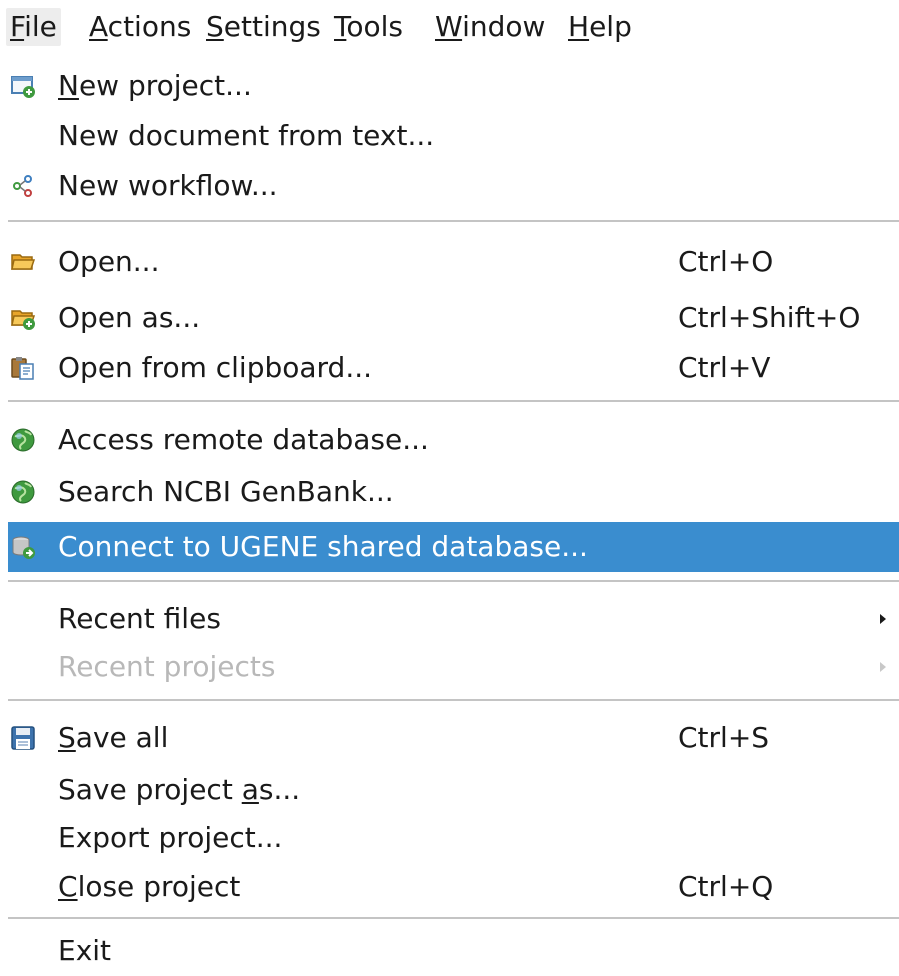 The height and width of the screenshot is (976, 899). I want to click on menu-tools-label: Tools, so click(368, 26).